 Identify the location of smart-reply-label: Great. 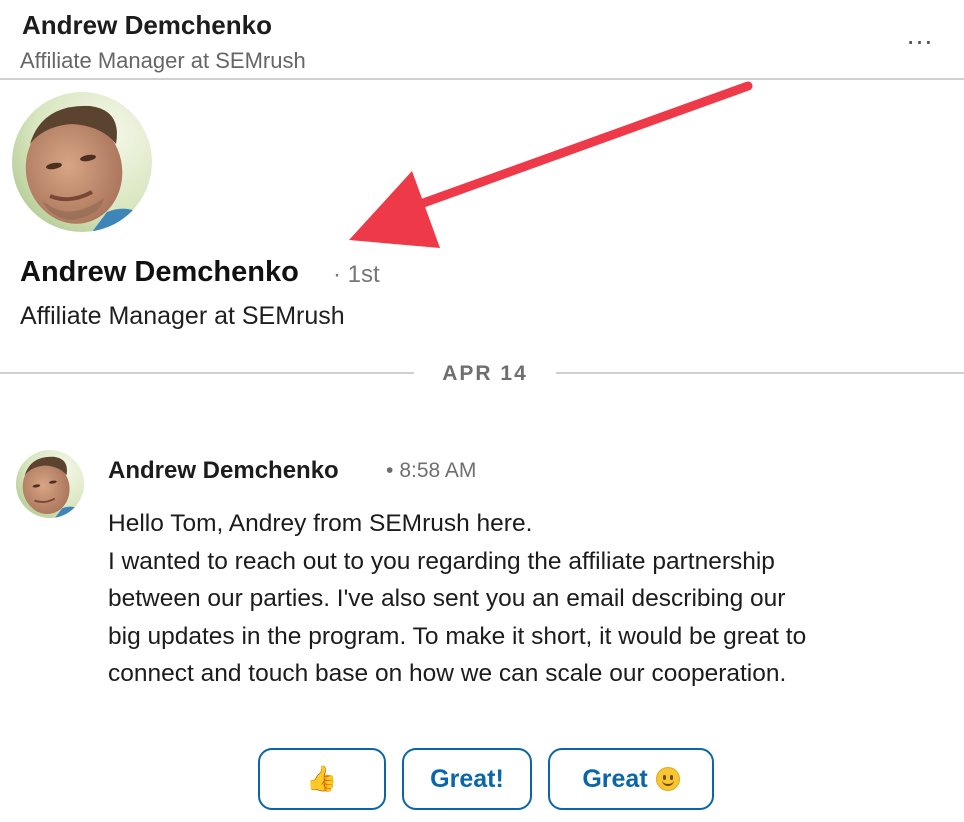
(615, 778).